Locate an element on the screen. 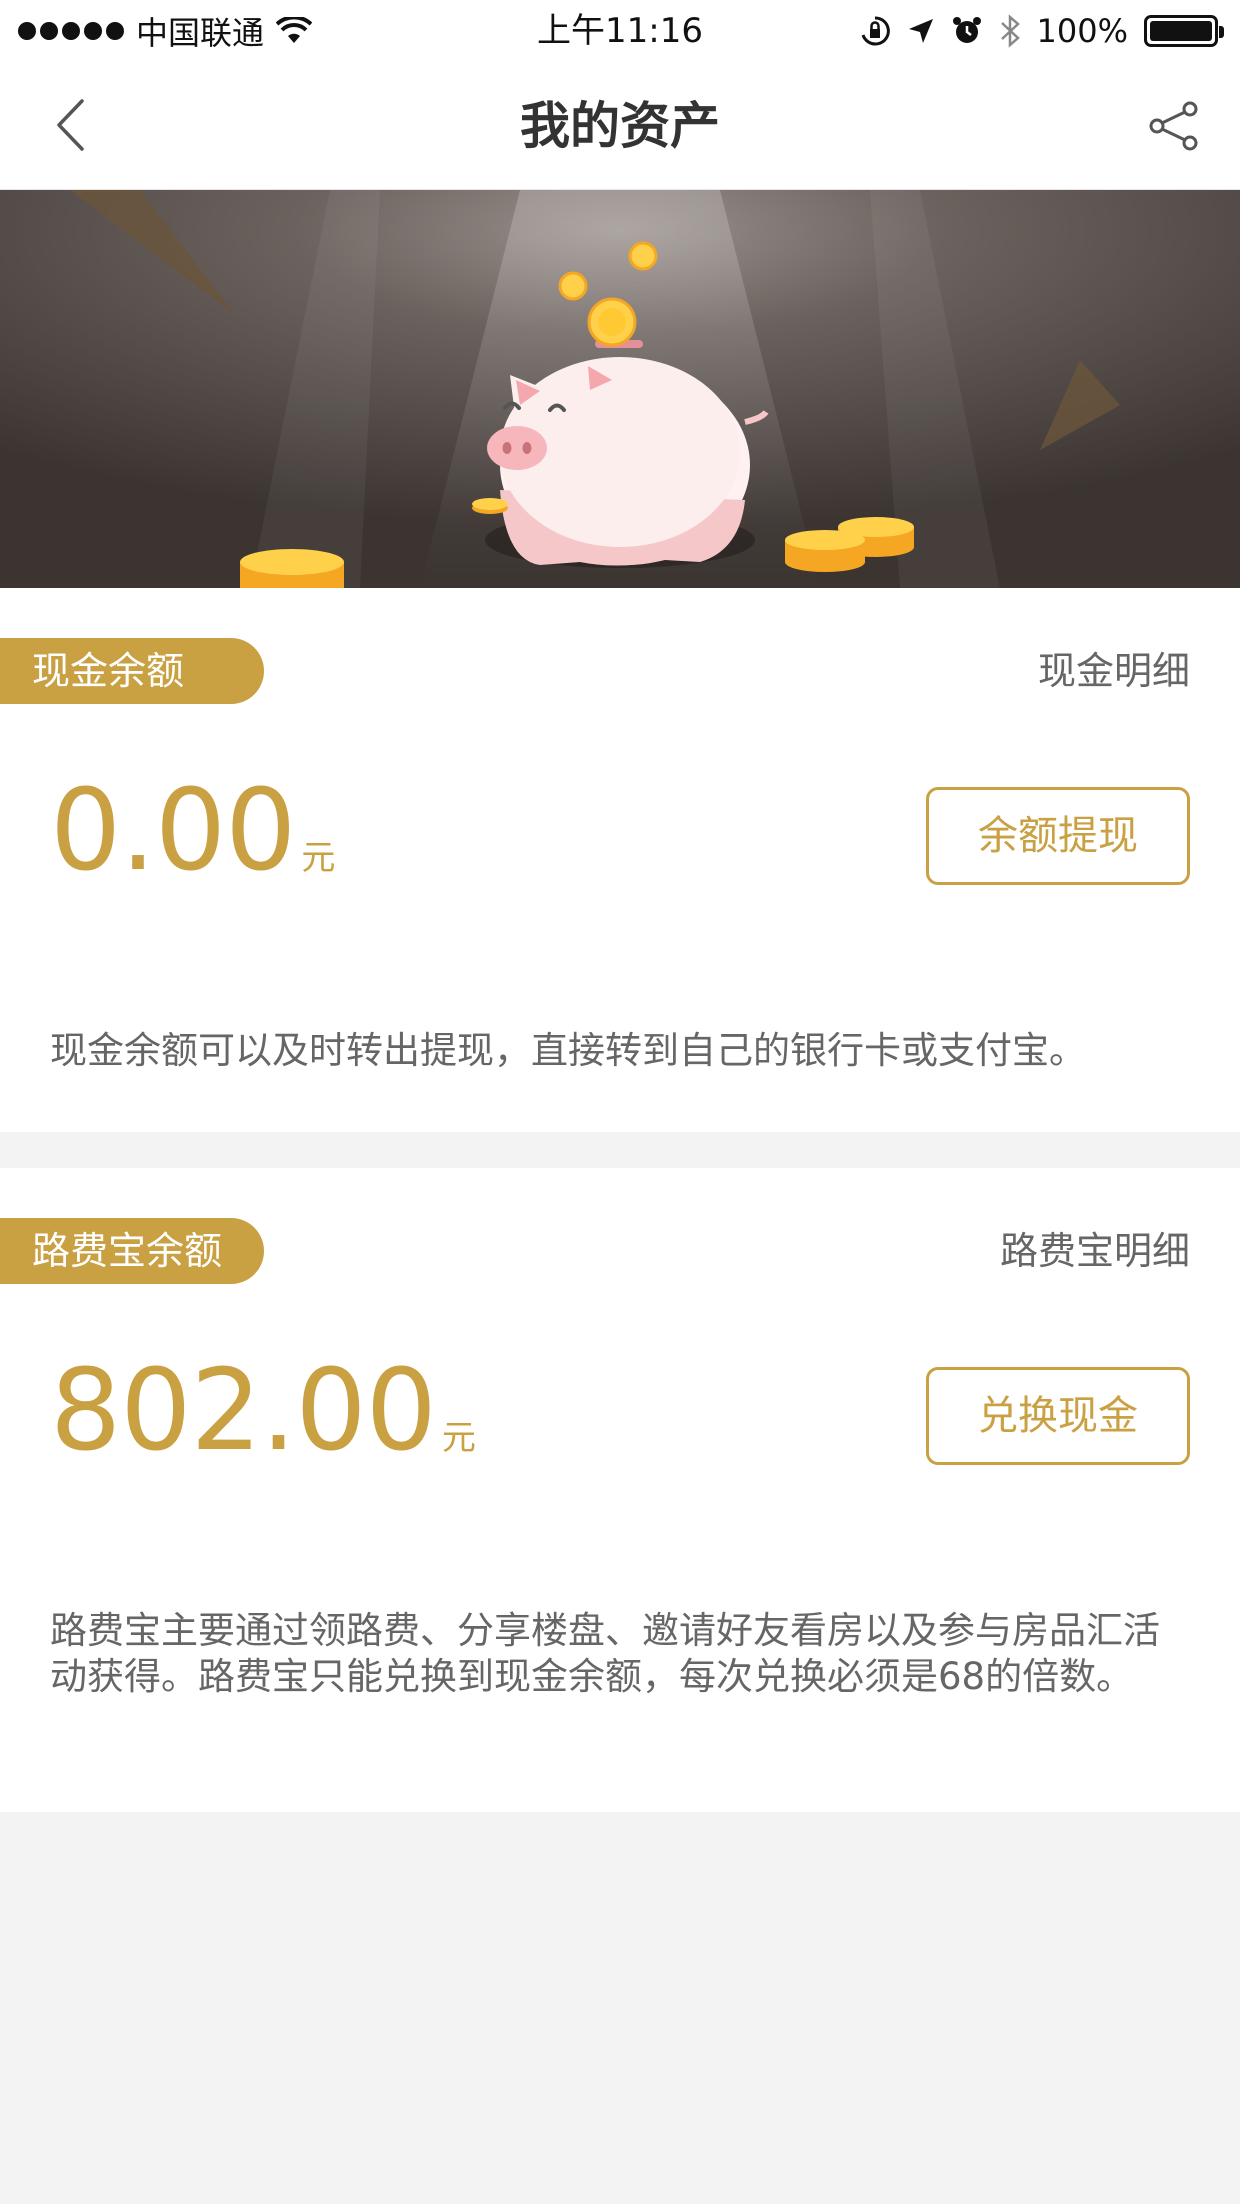  lufeibao-amount-unit: 元 is located at coordinates (458, 1438).